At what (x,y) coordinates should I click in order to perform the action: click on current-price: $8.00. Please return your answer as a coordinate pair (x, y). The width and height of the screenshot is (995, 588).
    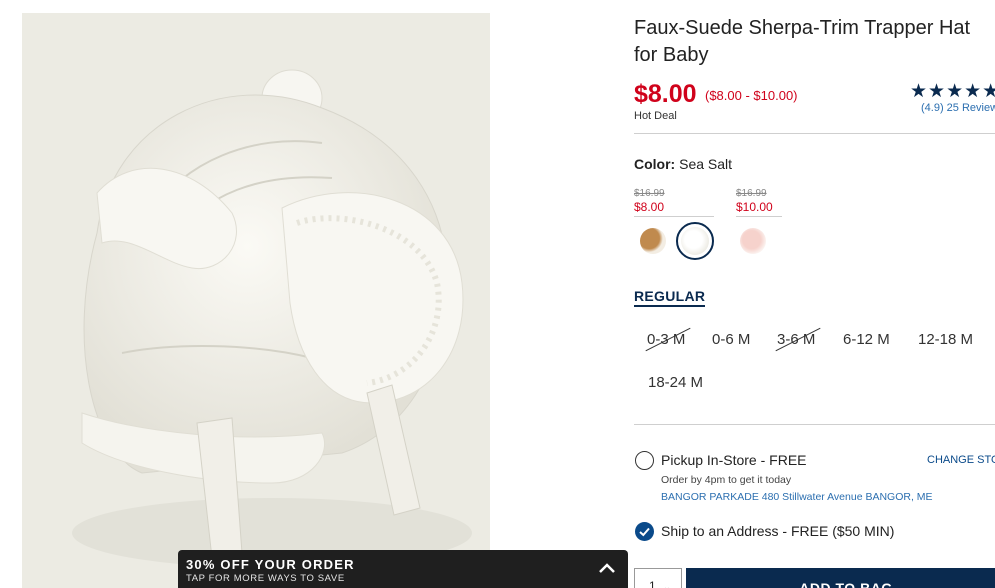
    Looking at the image, I should click on (665, 94).